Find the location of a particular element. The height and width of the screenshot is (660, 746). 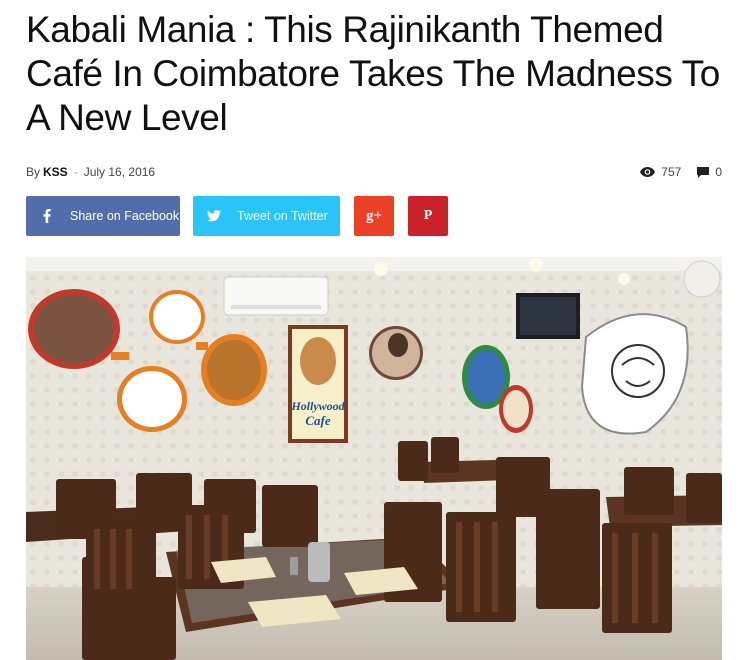

twitter-icon is located at coordinates (214, 216).